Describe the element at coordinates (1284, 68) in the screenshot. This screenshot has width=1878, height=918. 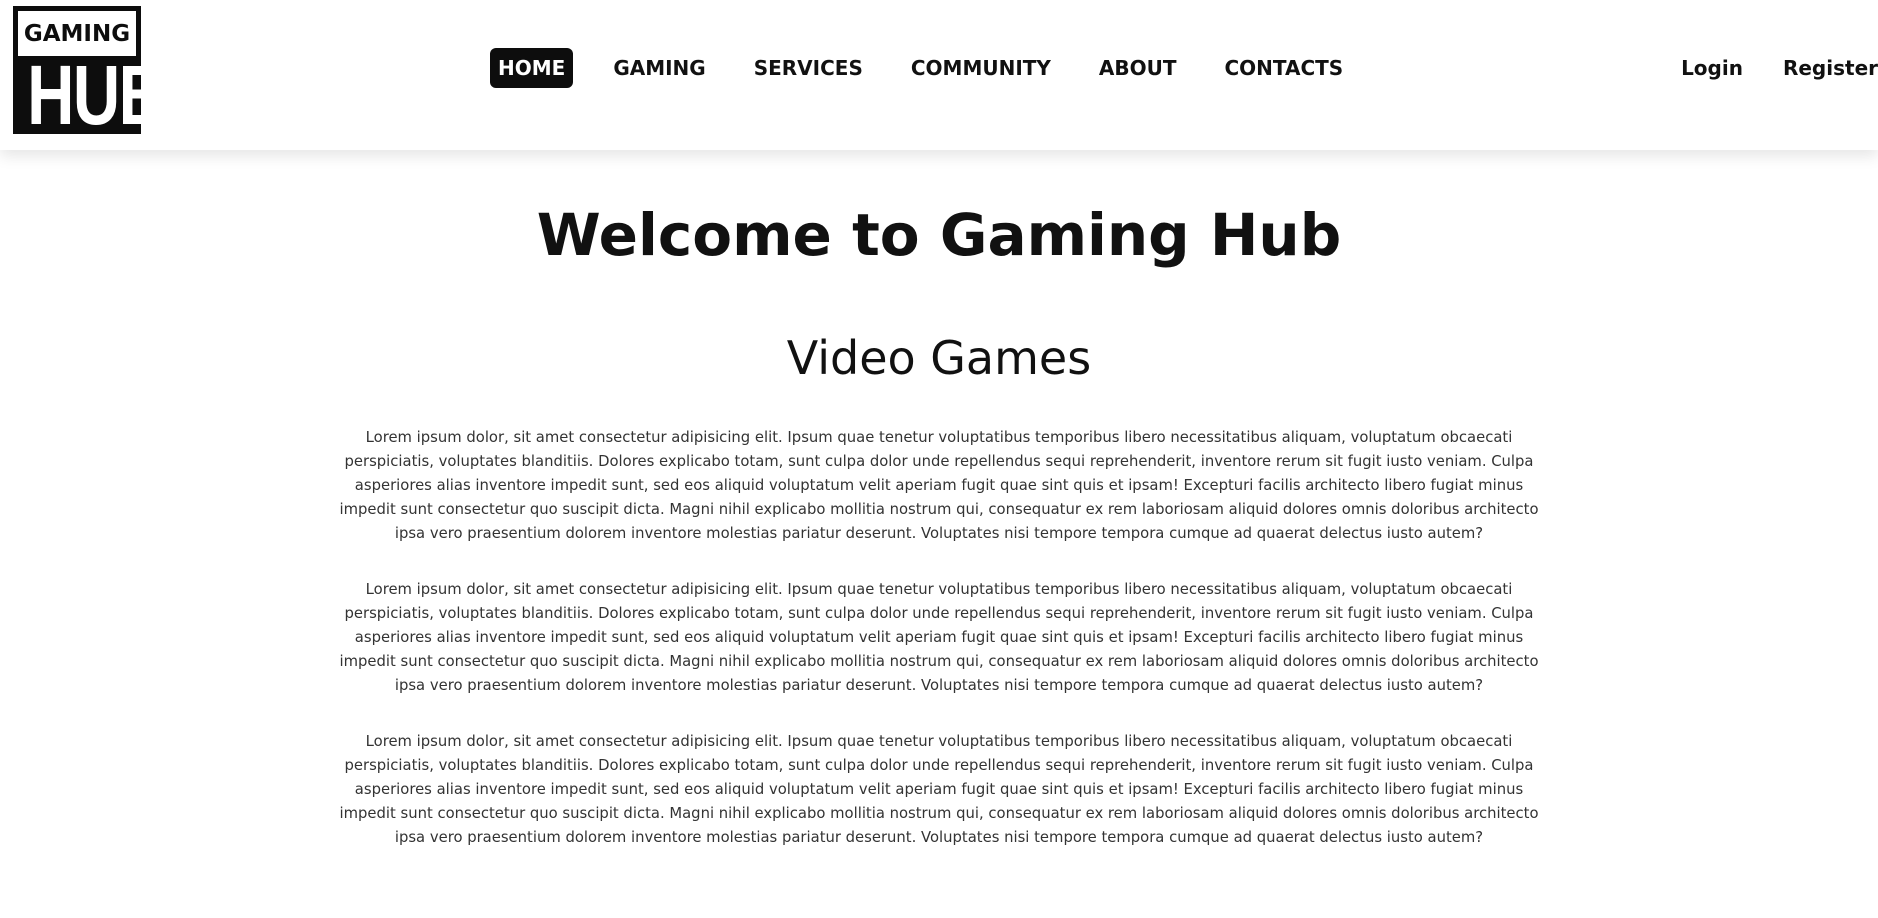
I see `nav-item-contacts: CONTACTS` at that location.